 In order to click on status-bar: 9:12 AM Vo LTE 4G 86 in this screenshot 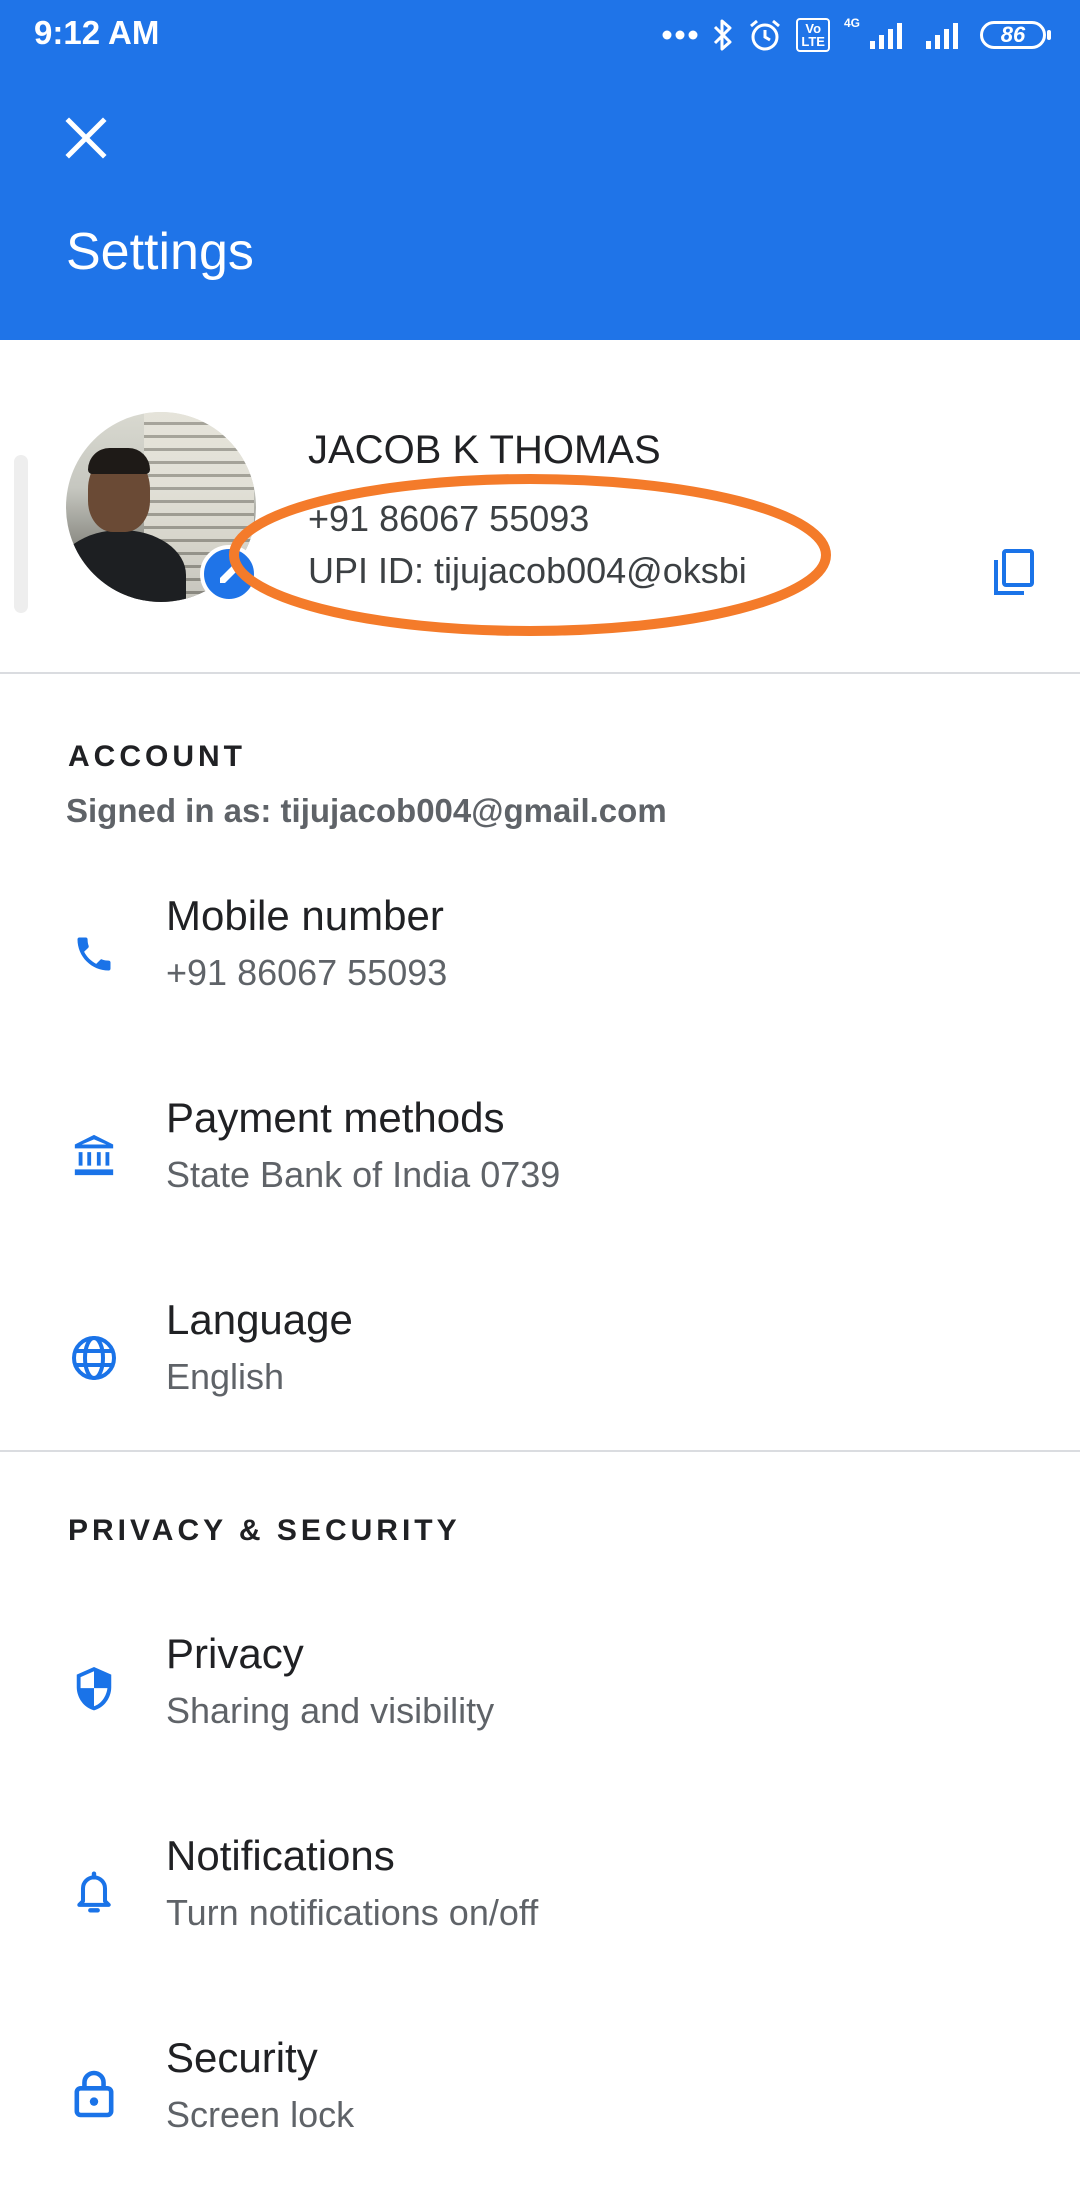, I will do `click(540, 35)`.